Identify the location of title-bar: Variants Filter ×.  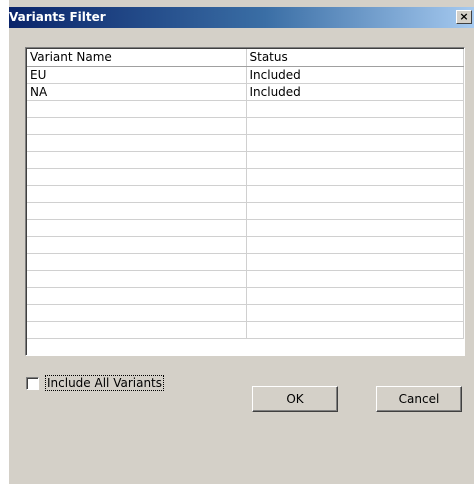
(241, 17).